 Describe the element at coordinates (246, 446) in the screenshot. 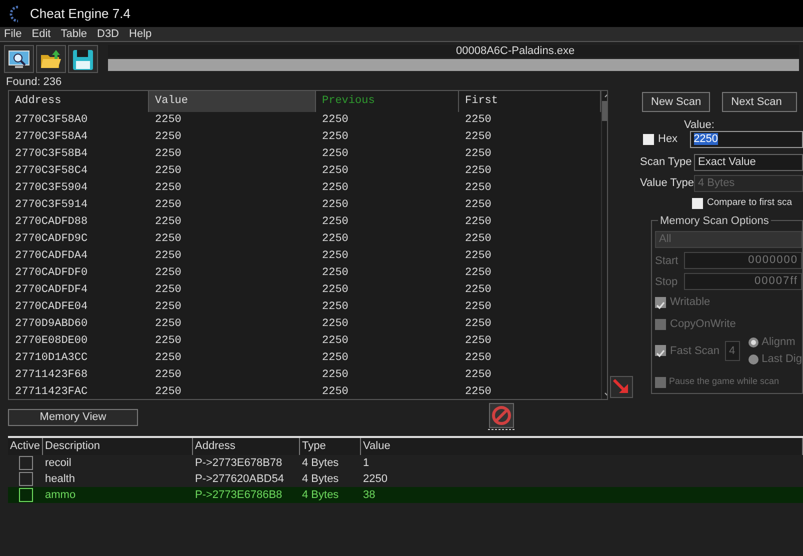

I see `column-header: Address` at that location.